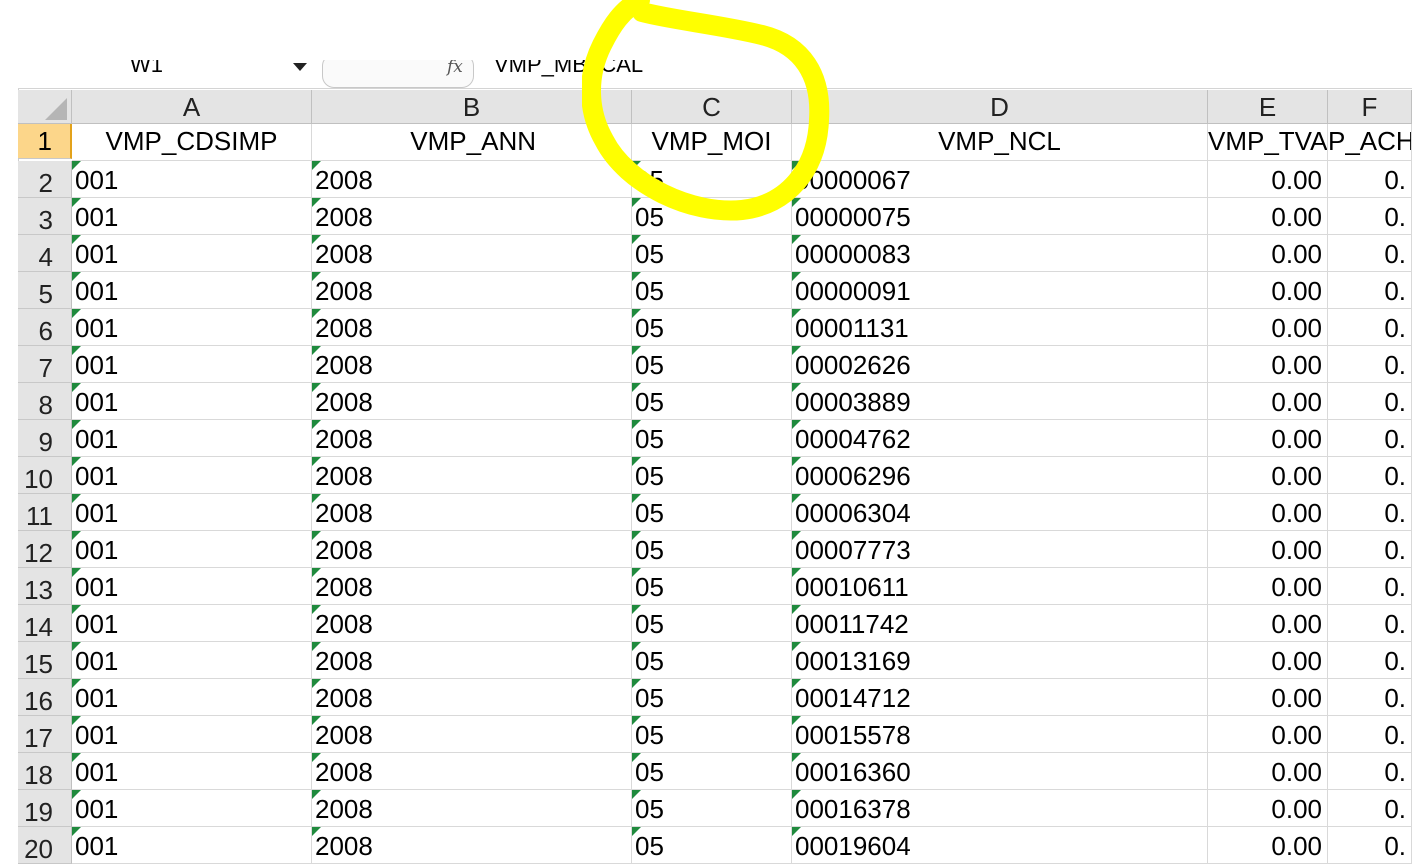  Describe the element at coordinates (1000, 401) in the screenshot. I see `table-cell: 00003889` at that location.